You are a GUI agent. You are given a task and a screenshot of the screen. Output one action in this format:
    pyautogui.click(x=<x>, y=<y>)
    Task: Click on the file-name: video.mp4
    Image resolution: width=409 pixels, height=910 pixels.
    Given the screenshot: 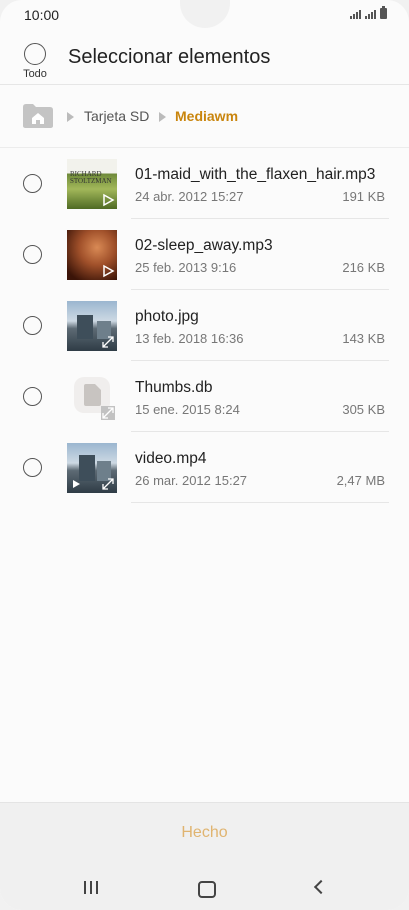 What is the action you would take?
    pyautogui.click(x=171, y=458)
    